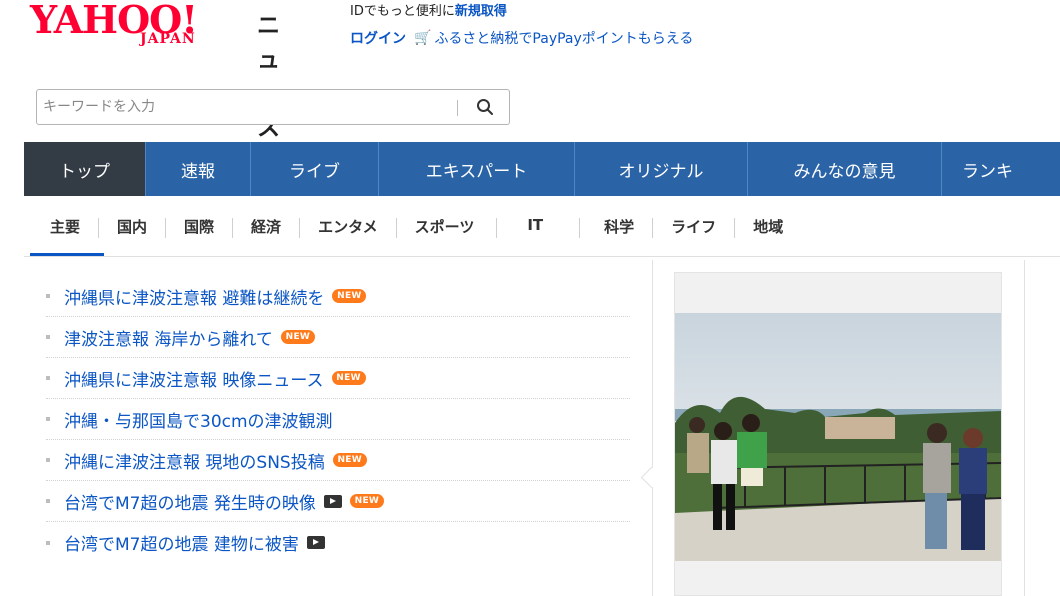  I want to click on id-promo-text: IDでもっと便利に, so click(402, 11).